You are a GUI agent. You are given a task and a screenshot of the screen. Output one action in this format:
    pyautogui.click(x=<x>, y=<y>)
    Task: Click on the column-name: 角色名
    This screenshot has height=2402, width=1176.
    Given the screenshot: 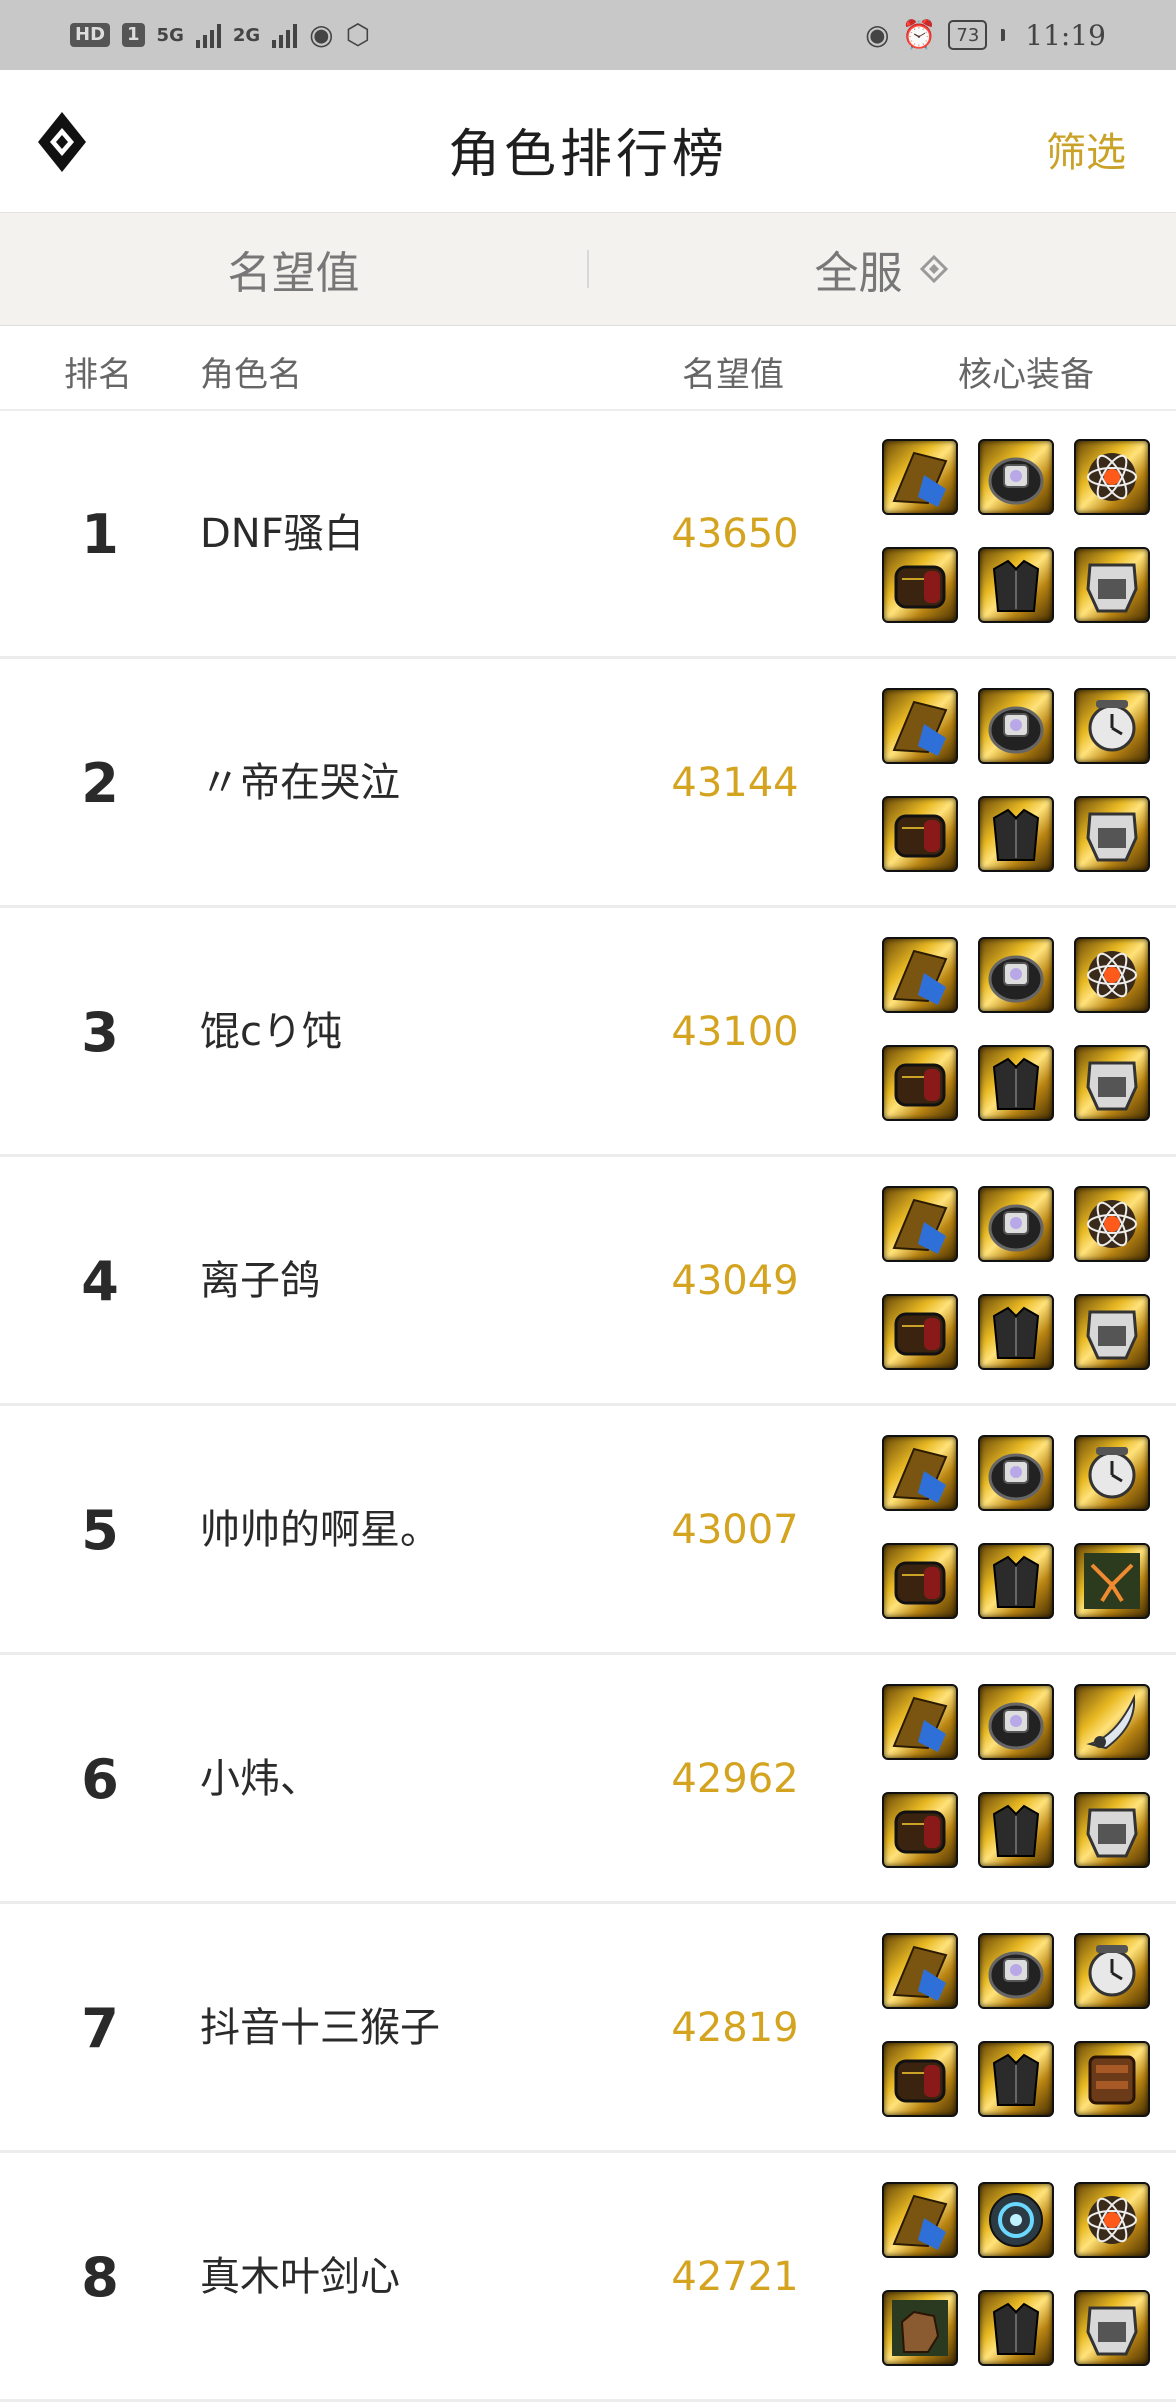 What is the action you would take?
    pyautogui.click(x=251, y=375)
    